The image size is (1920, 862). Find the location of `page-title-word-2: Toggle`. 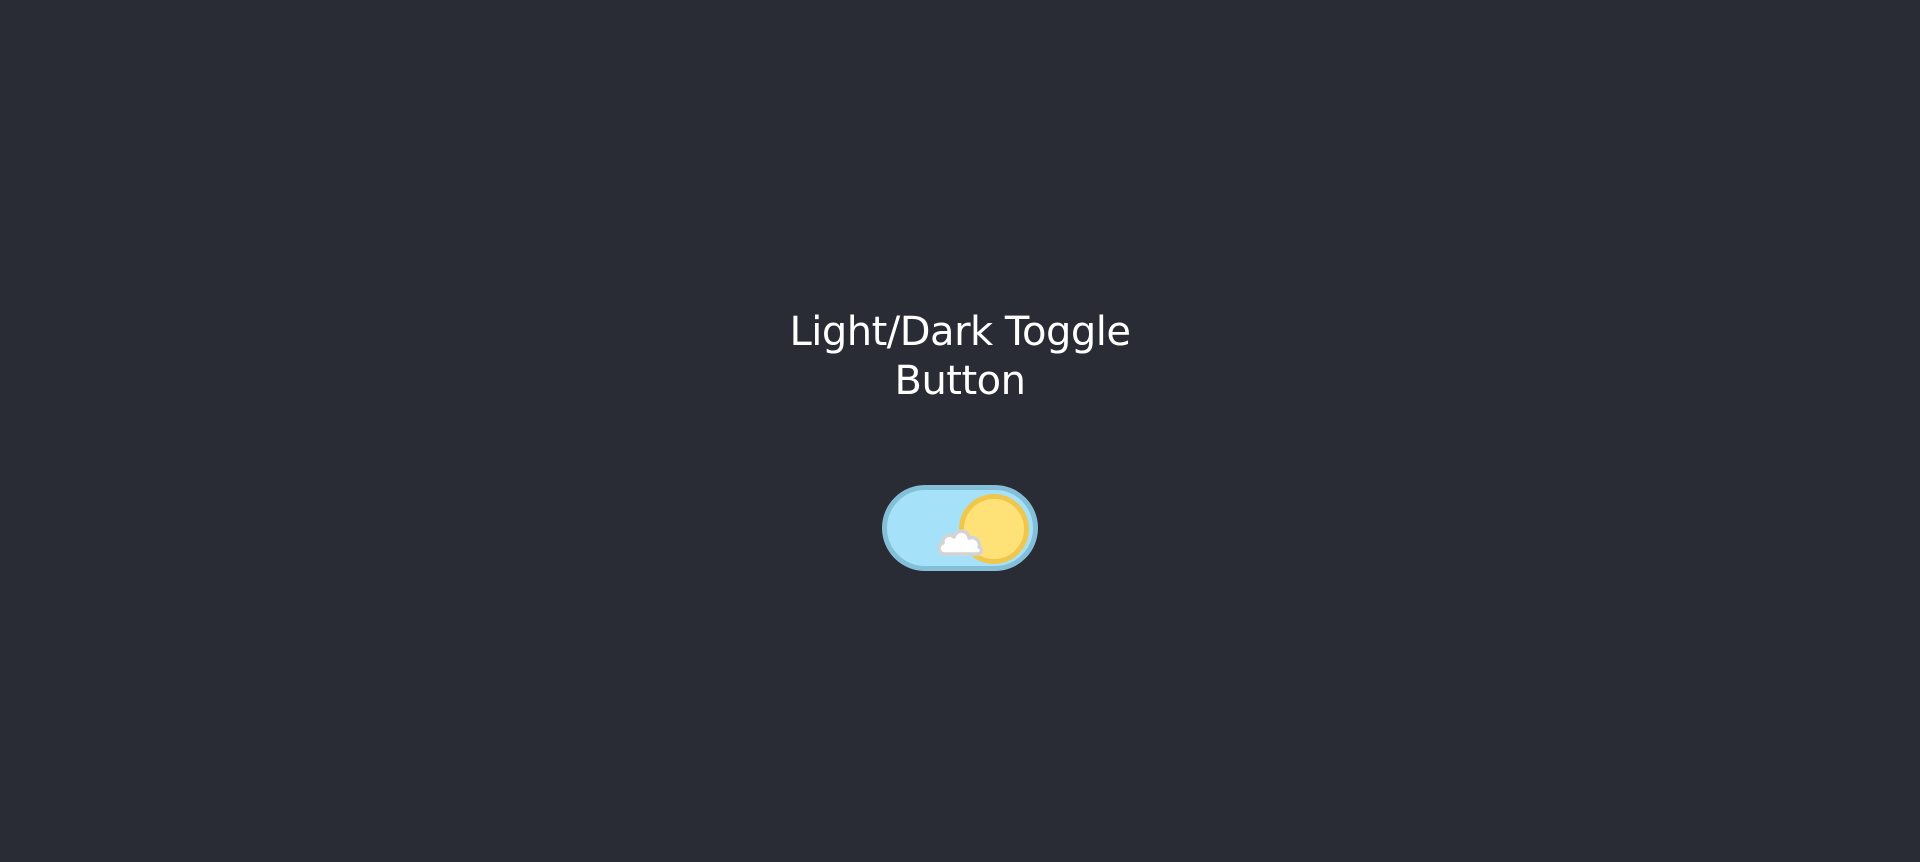

page-title-word-2: Toggle is located at coordinates (1067, 332).